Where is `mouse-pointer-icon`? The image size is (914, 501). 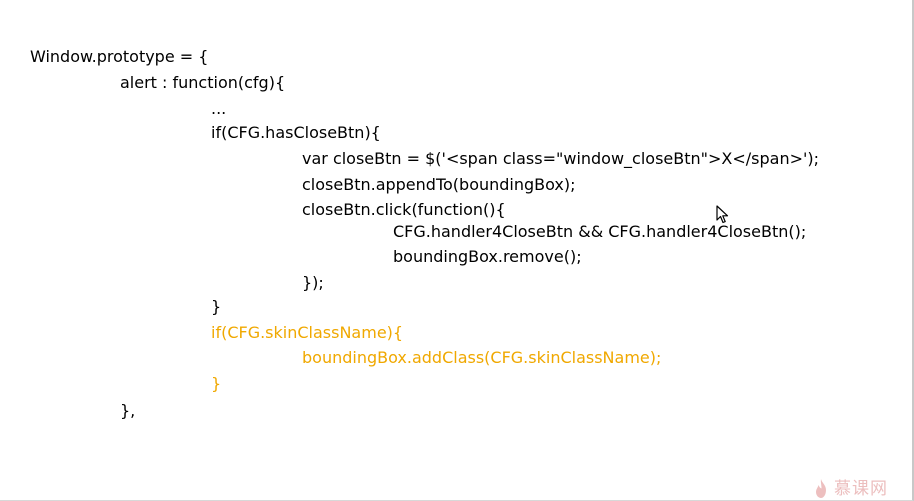
mouse-pointer-icon is located at coordinates (722, 214).